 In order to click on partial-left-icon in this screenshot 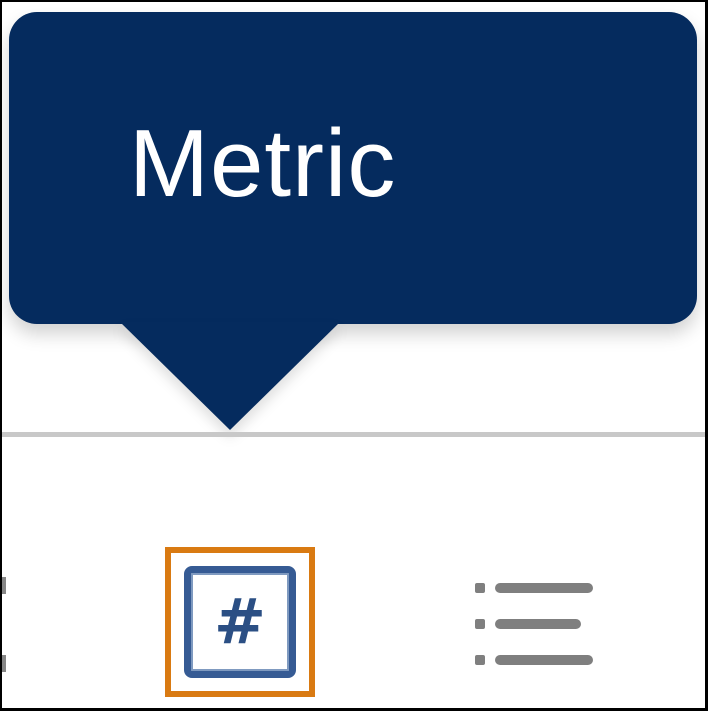, I will do `click(4, 624)`.